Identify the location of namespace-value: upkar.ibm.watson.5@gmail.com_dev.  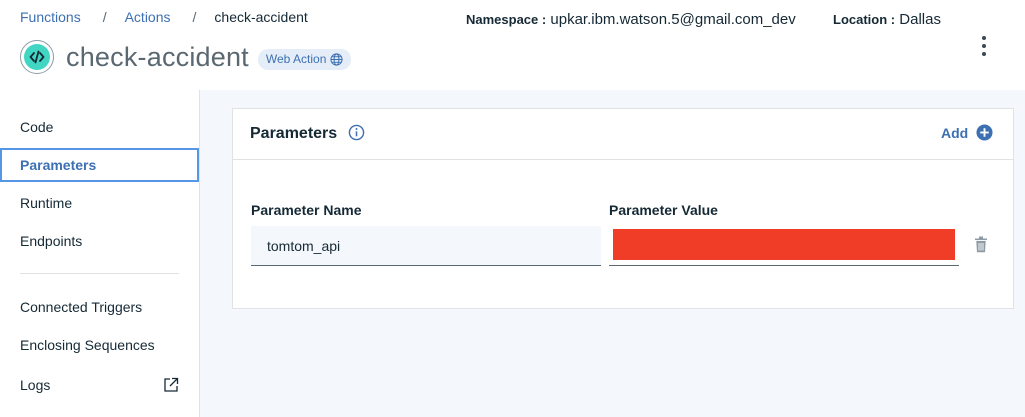
(673, 19).